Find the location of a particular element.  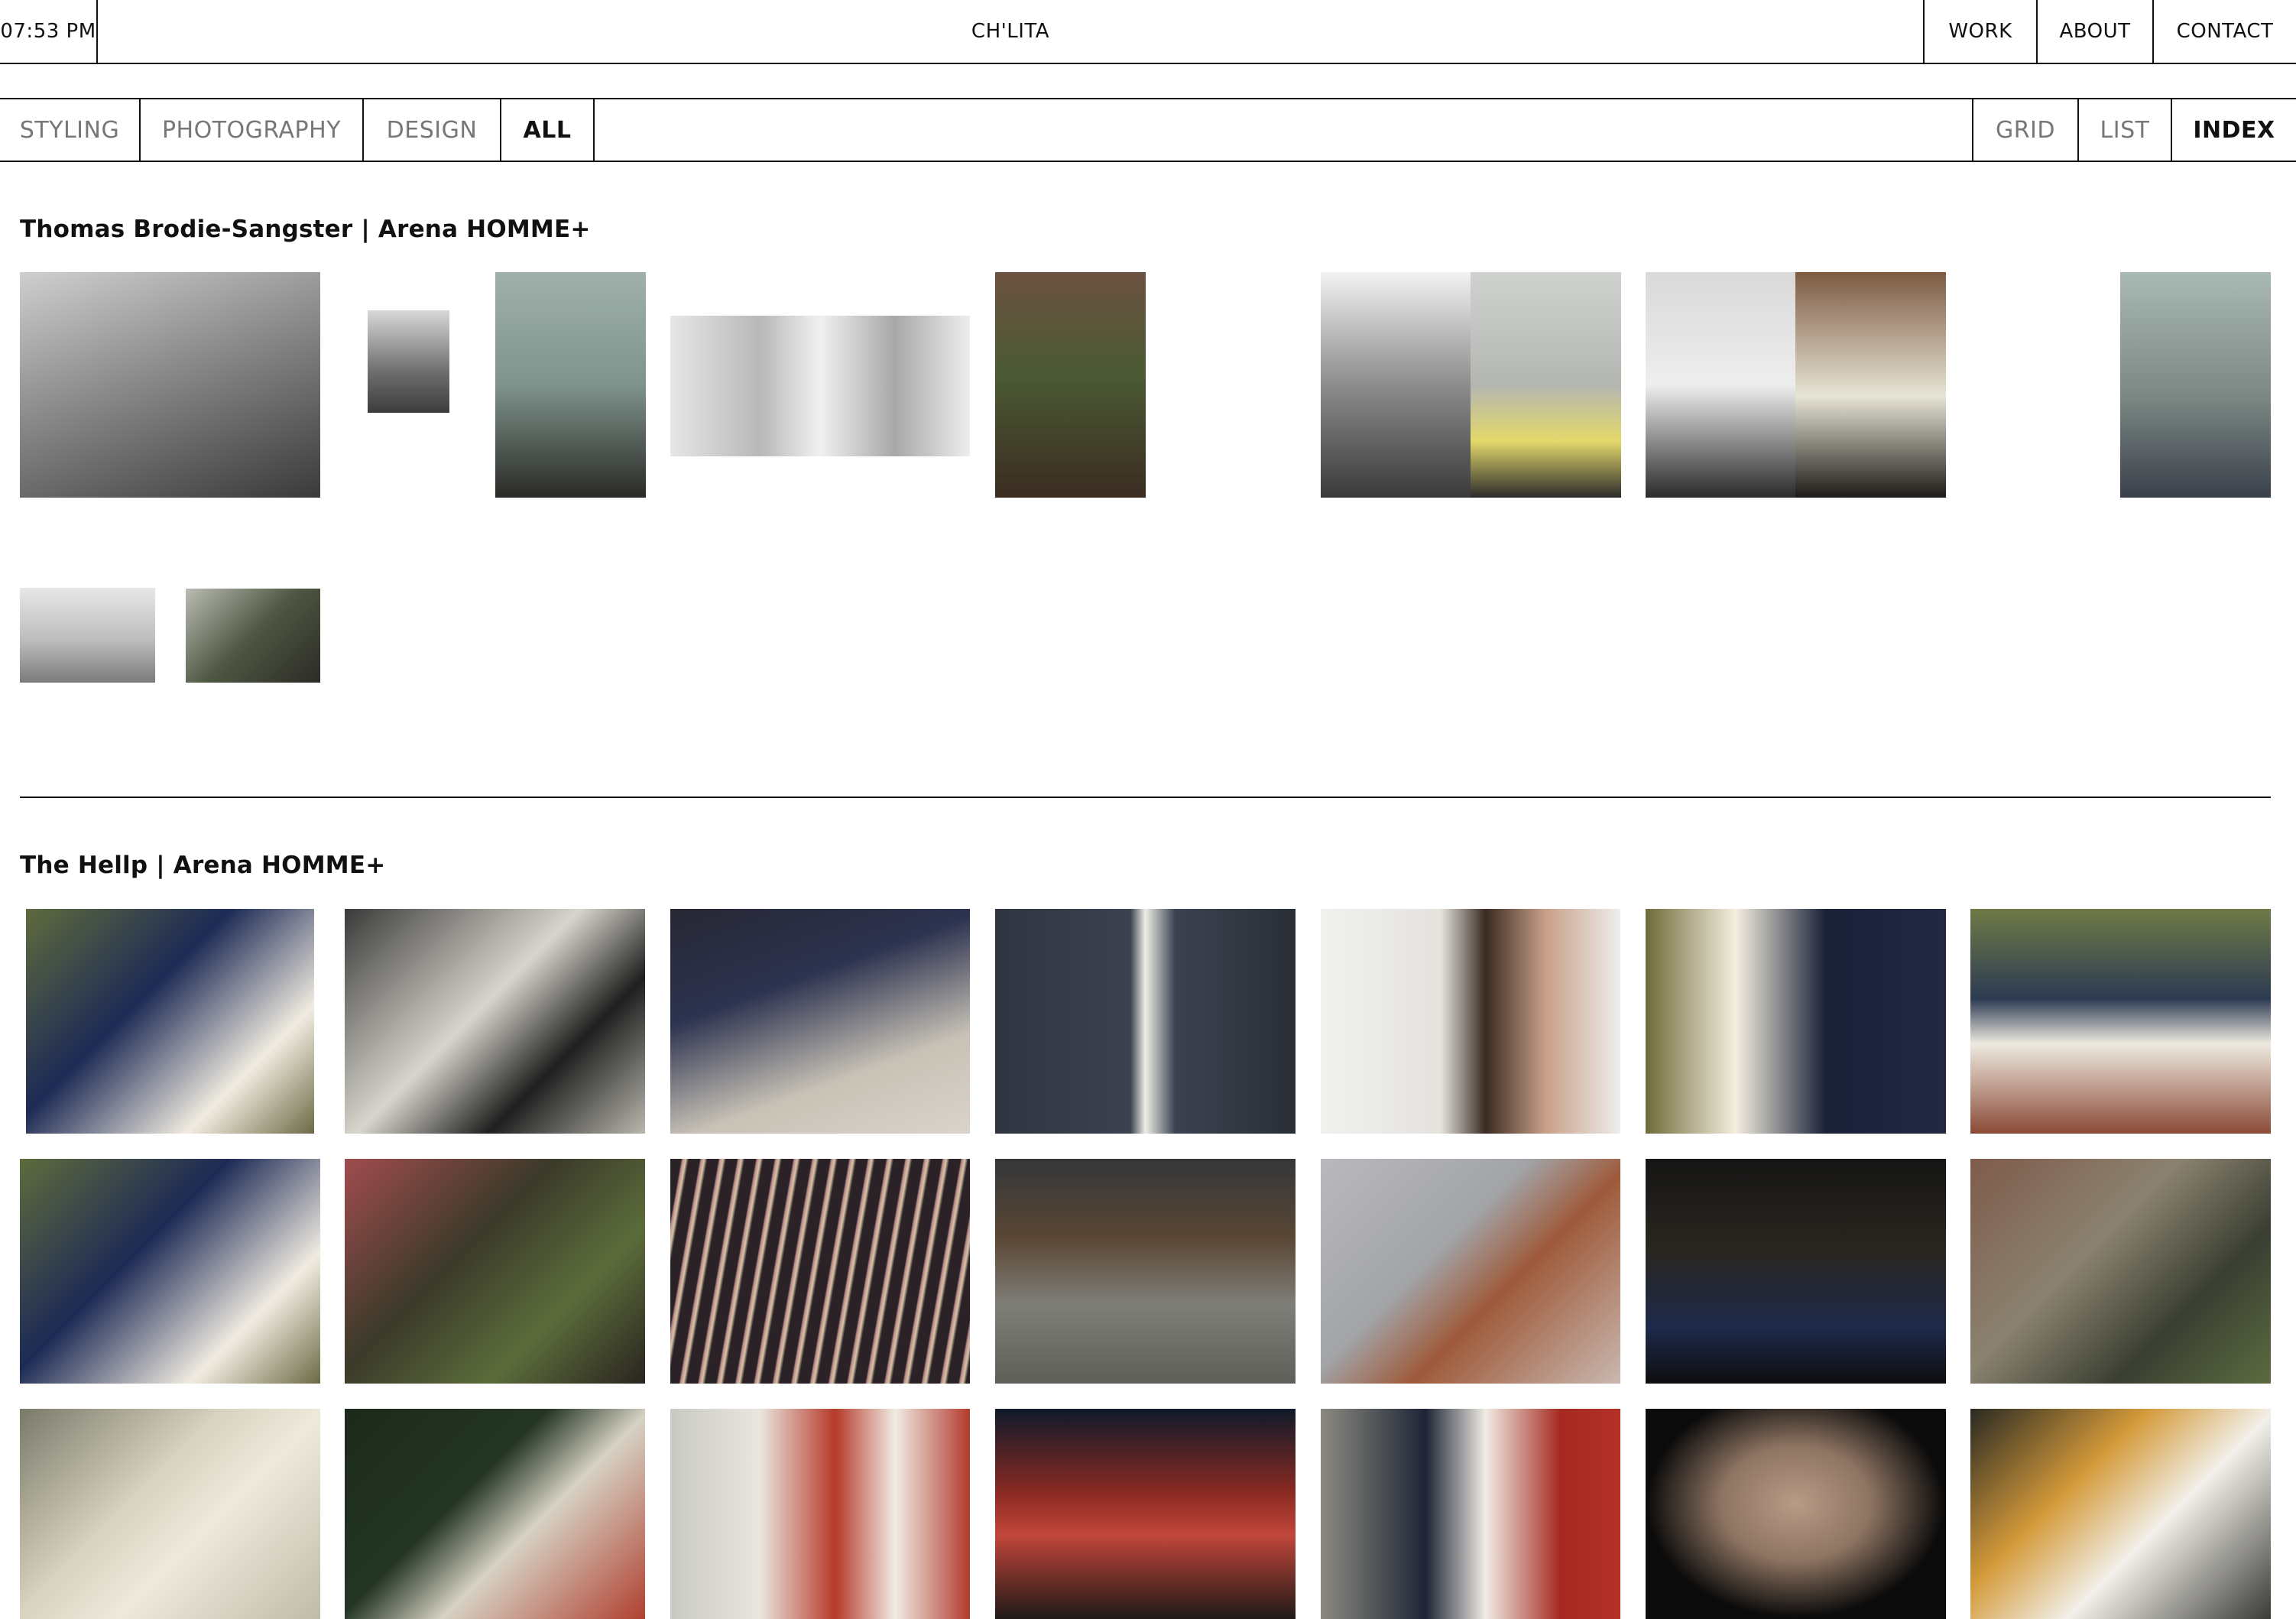

nav-contact: CONTACT is located at coordinates (2224, 31).